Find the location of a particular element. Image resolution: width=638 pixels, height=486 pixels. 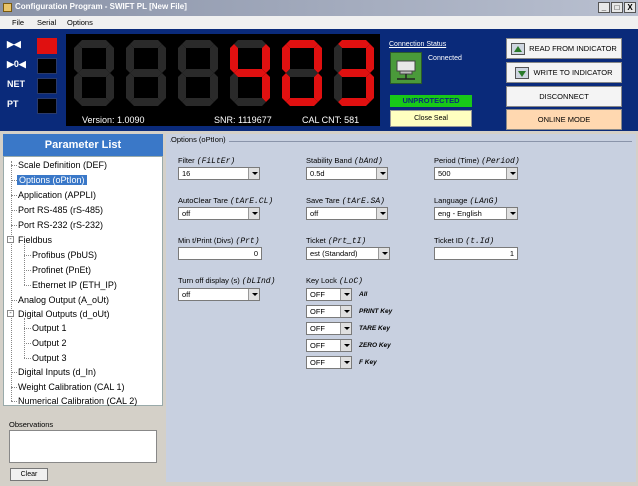

read-from-indicator-button: READ FROM INDICATOR is located at coordinates (564, 48).